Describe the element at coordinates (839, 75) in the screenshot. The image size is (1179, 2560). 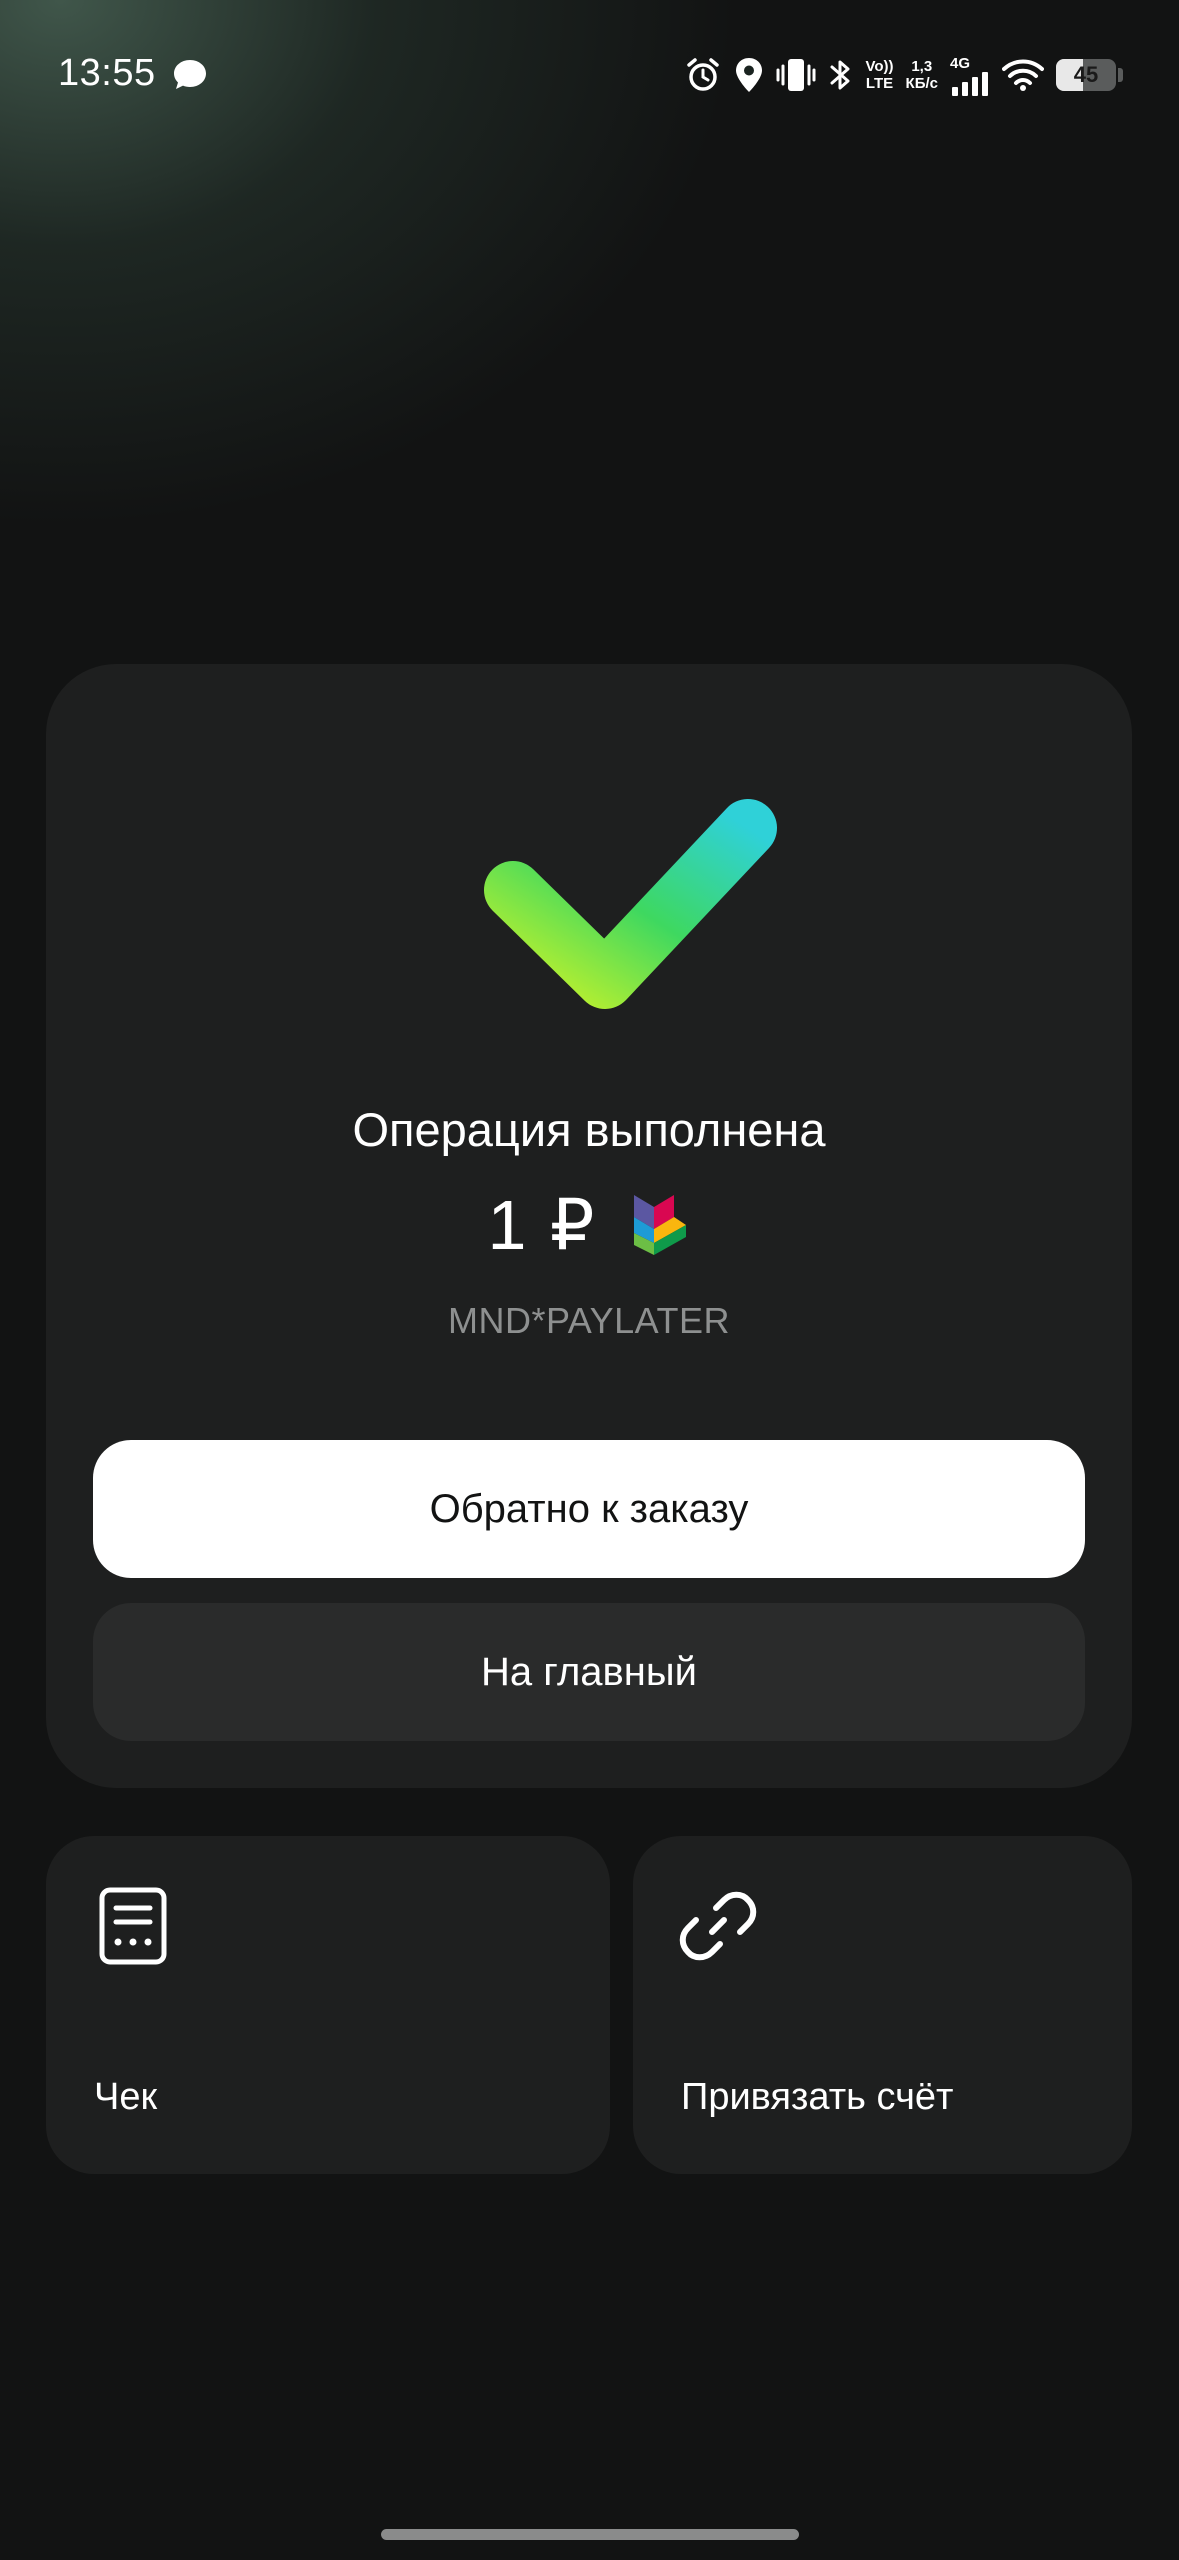
I see `bluetooth-icon` at that location.